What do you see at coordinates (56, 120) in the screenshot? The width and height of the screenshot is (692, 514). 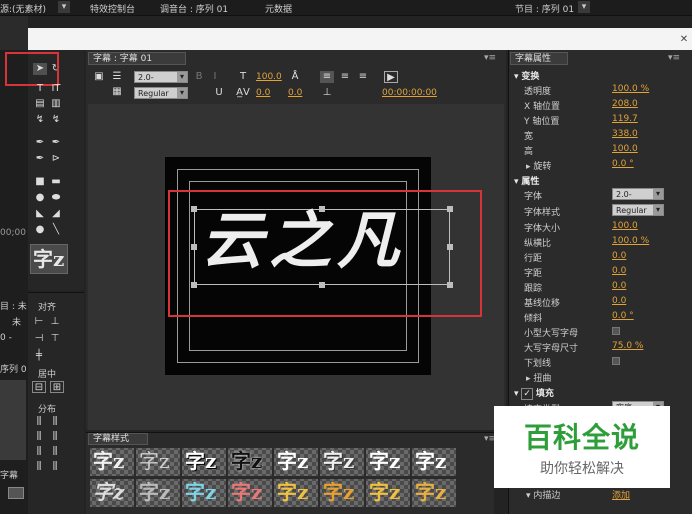 I see `vertical-path-type-tool-icon: ↯` at bounding box center [56, 120].